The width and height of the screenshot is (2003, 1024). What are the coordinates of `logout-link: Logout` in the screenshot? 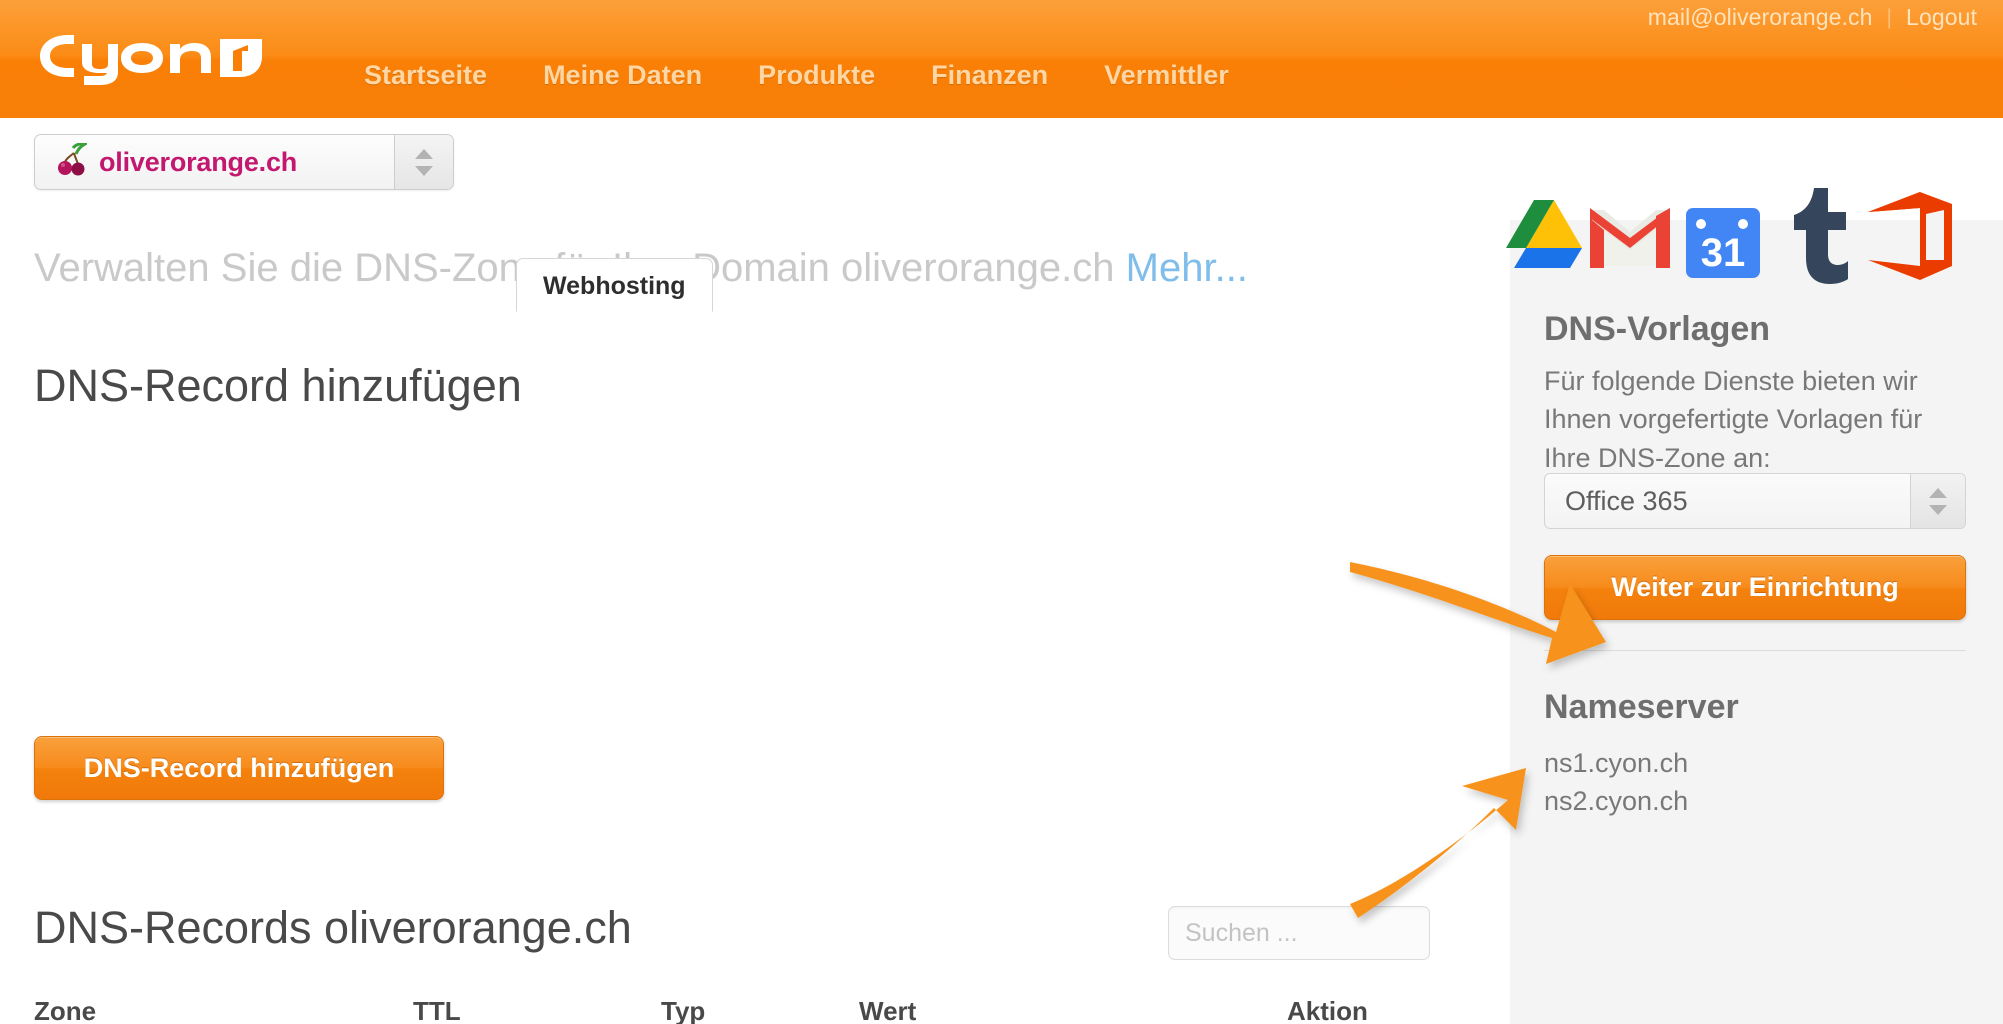 It's located at (1941, 17).